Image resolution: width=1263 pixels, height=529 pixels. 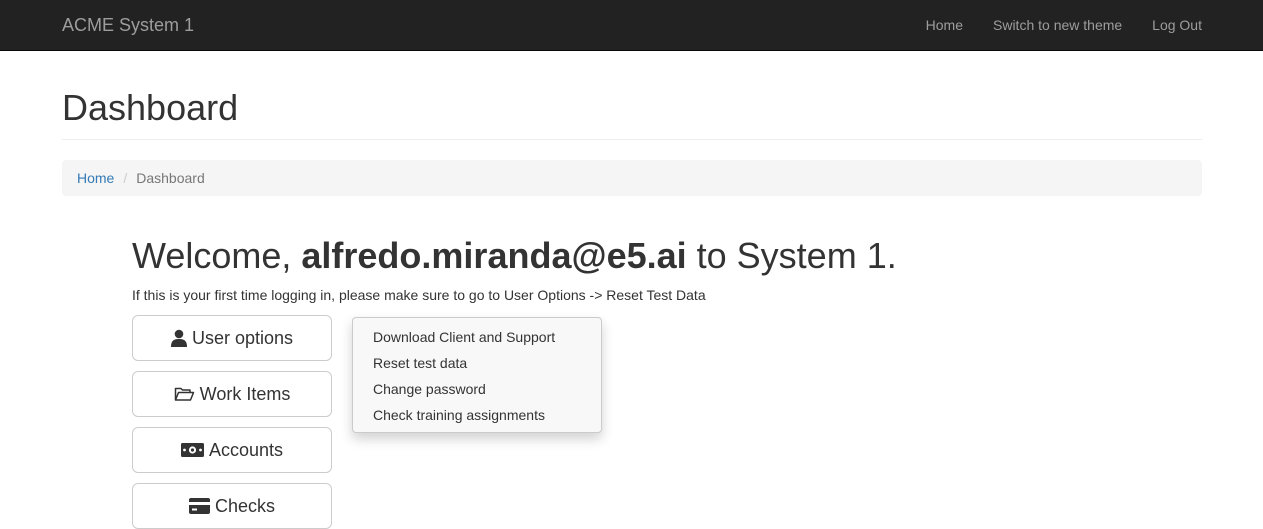 What do you see at coordinates (242, 337) in the screenshot?
I see `user-options-label: User options` at bounding box center [242, 337].